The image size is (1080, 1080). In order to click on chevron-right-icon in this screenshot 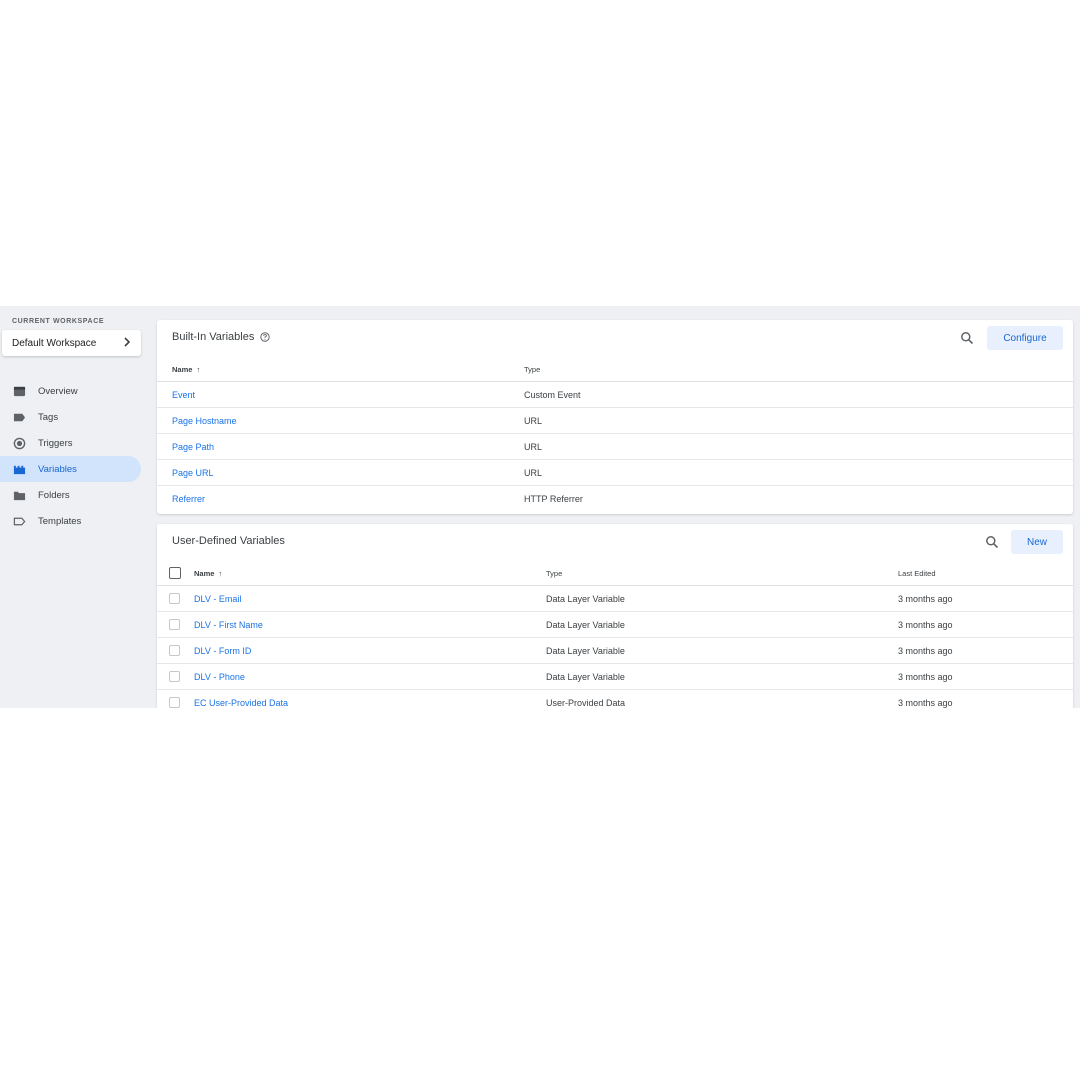, I will do `click(127, 343)`.